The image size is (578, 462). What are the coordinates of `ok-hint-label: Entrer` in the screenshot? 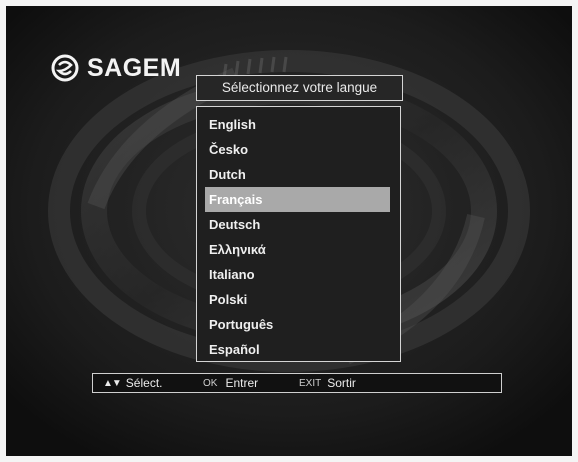 It's located at (242, 383).